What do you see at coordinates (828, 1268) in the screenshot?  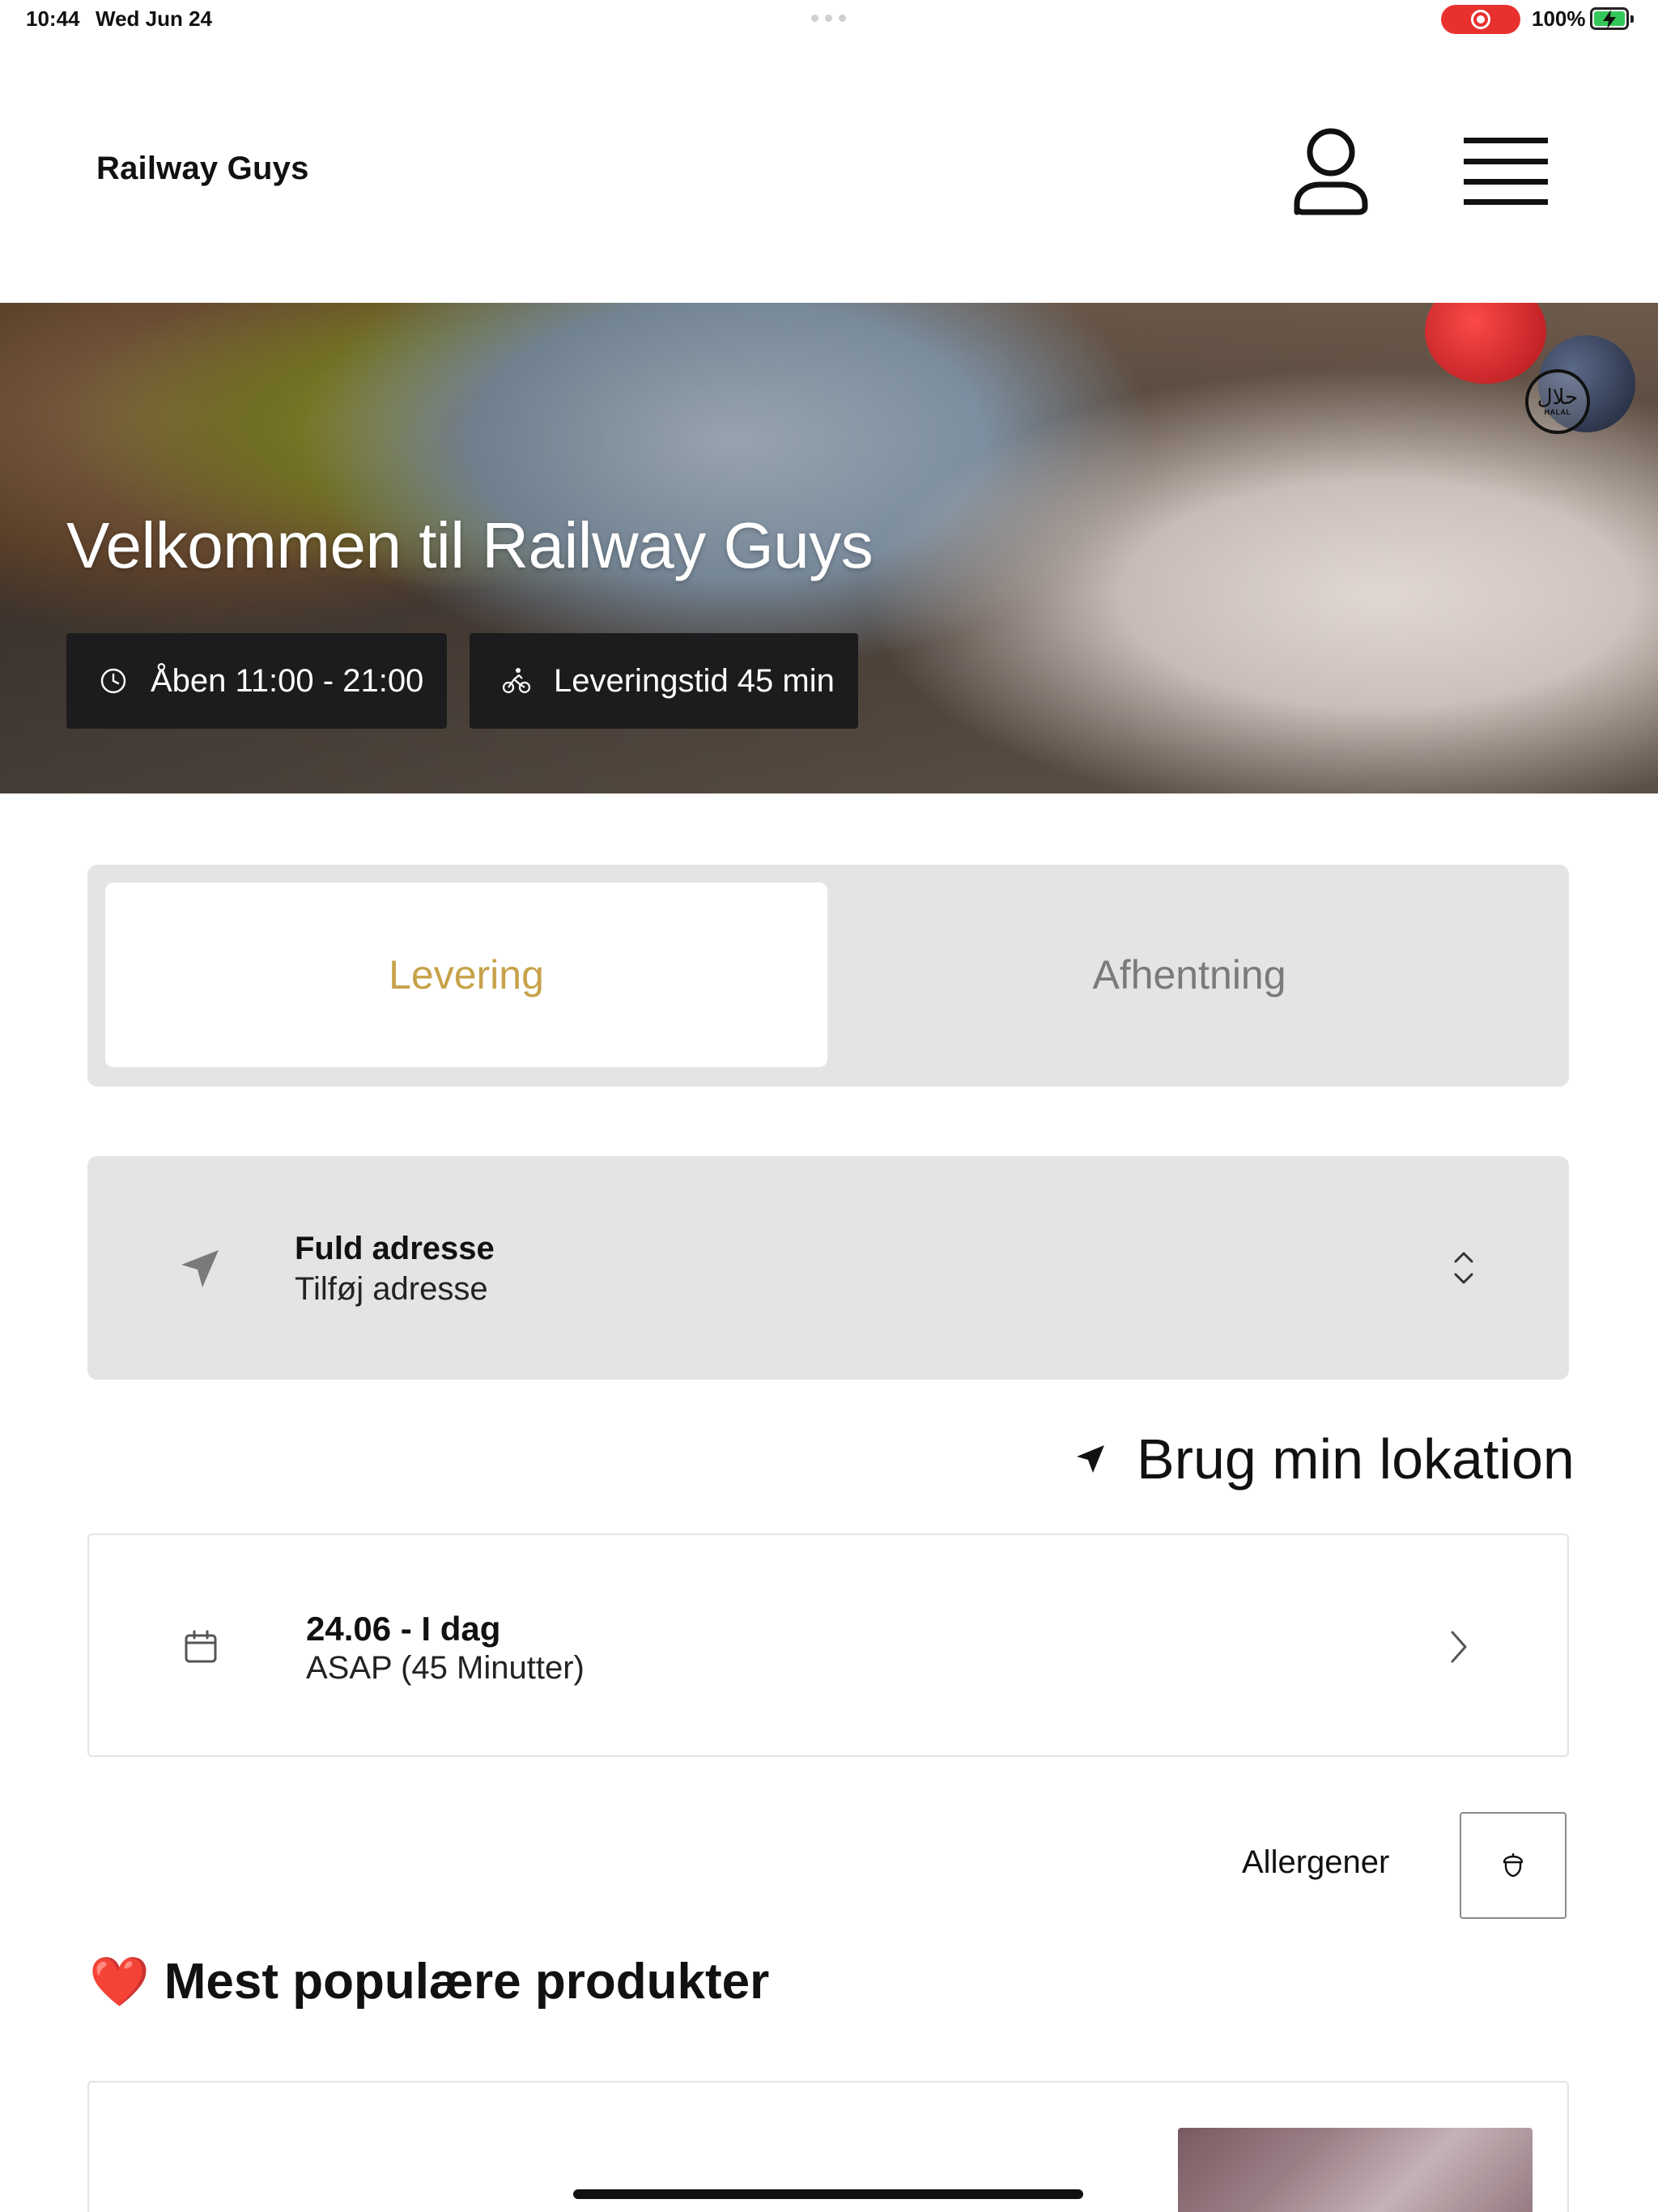 I see `address-selector: Fuld adresse Tilføj adresse` at bounding box center [828, 1268].